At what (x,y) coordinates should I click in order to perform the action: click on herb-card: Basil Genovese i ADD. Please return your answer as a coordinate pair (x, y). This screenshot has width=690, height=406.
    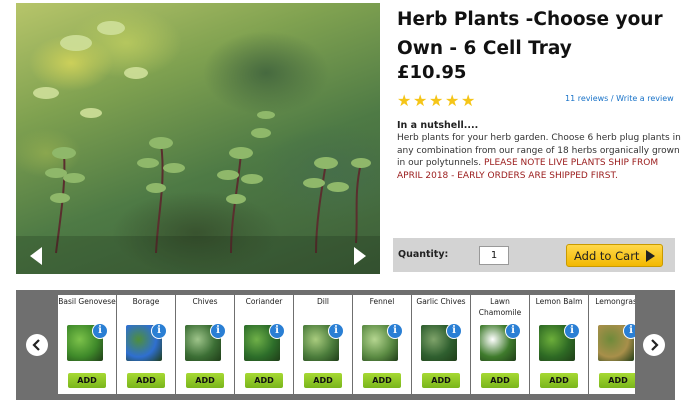
    Looking at the image, I should click on (87, 344).